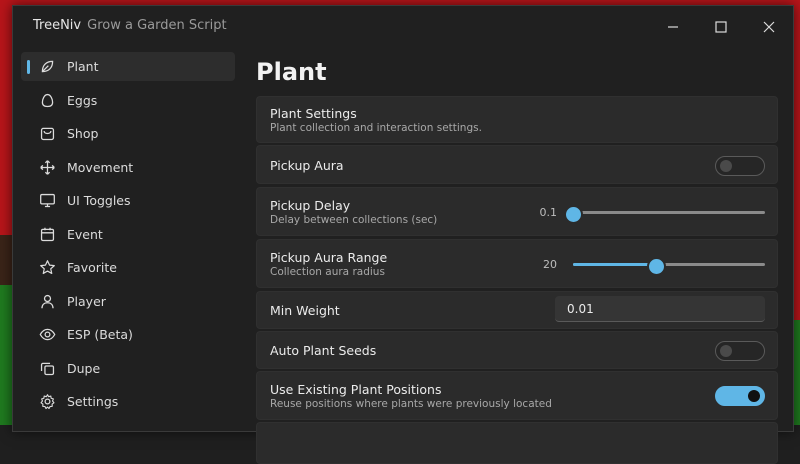 This screenshot has height=464, width=800. Describe the element at coordinates (517, 164) in the screenshot. I see `pickup-aura-row: Pickup Aura` at that location.